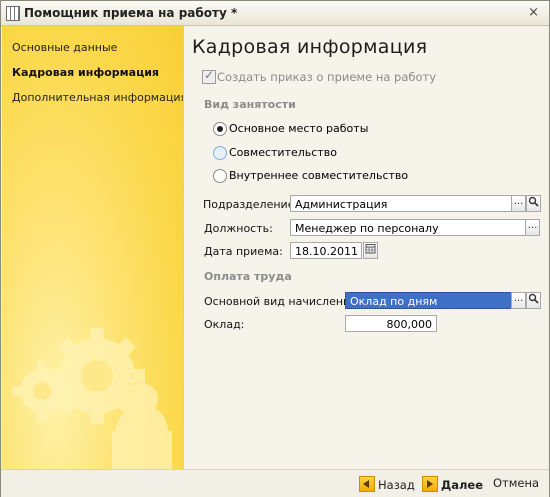  What do you see at coordinates (533, 12) in the screenshot?
I see `close-button: ×` at bounding box center [533, 12].